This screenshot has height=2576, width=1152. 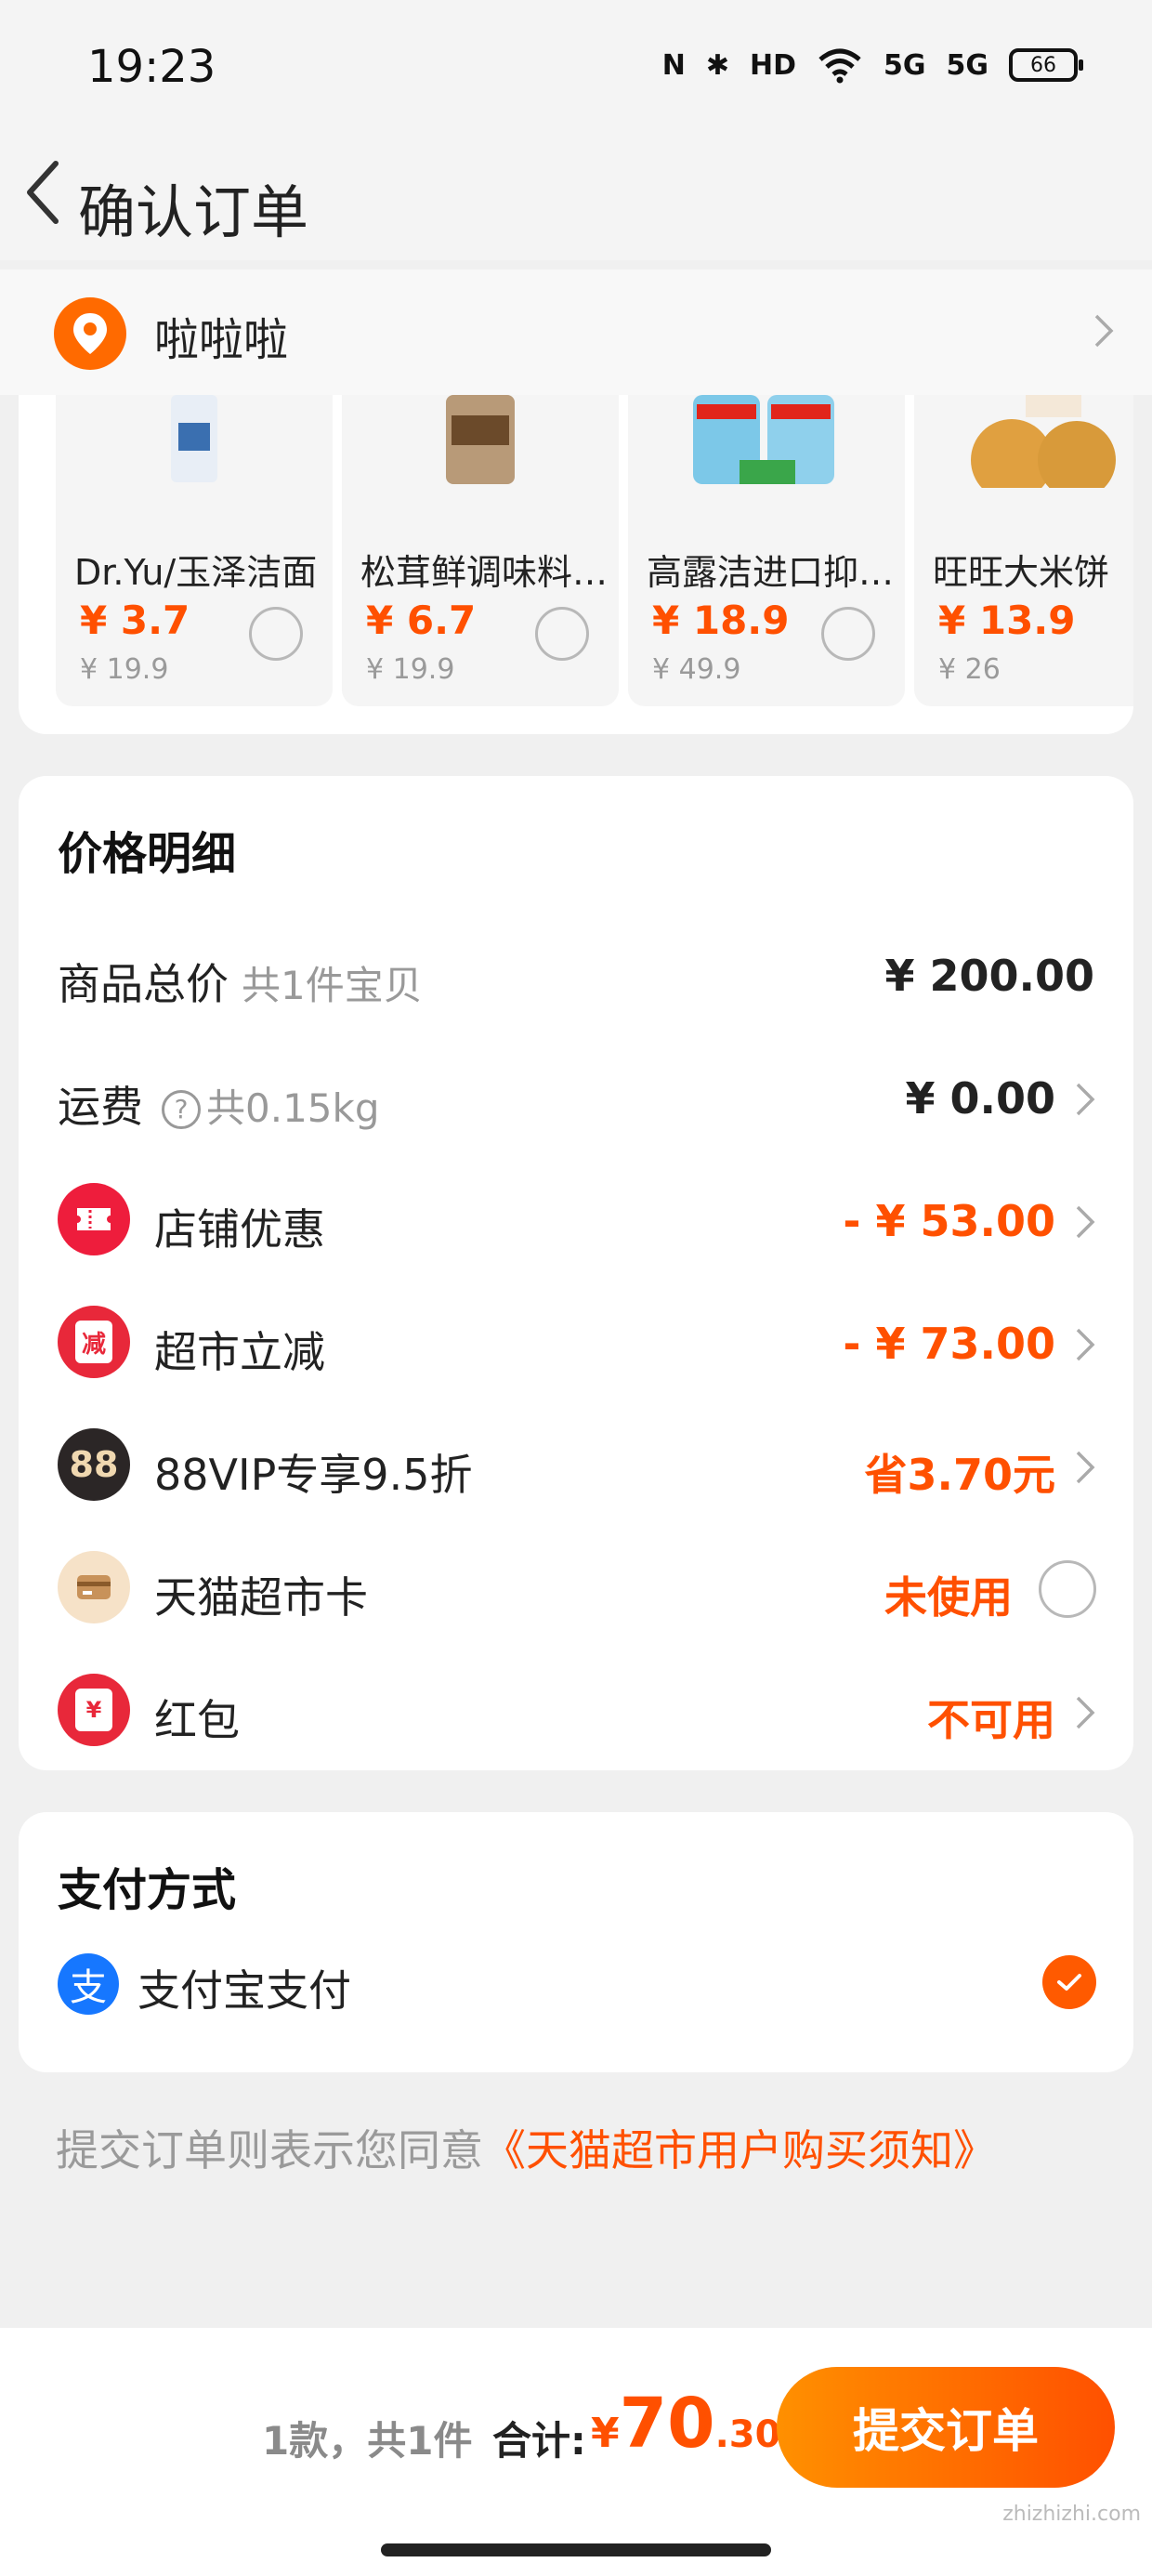 What do you see at coordinates (196, 572) in the screenshot?
I see `goods-name: Dr.Yu/玉泽洁面` at bounding box center [196, 572].